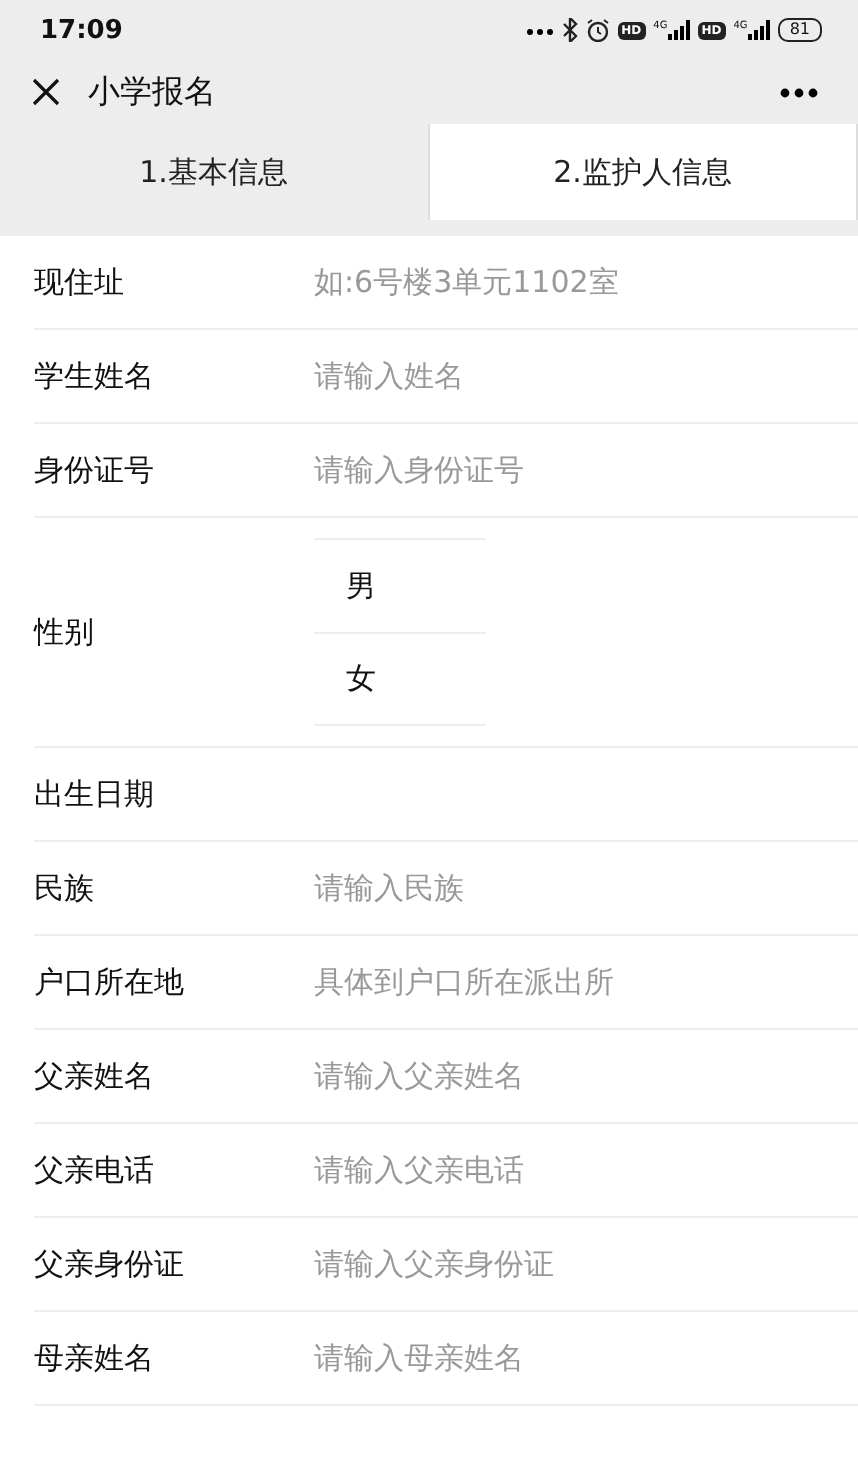 The image size is (858, 1470). I want to click on gender-option: 女, so click(400, 679).